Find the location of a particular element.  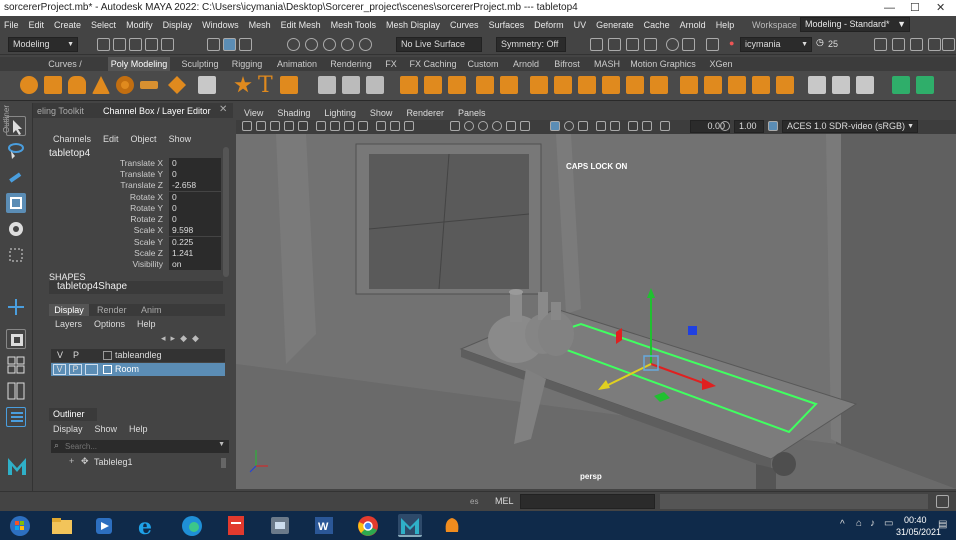

slide-edge-icon is located at coordinates (785, 85).